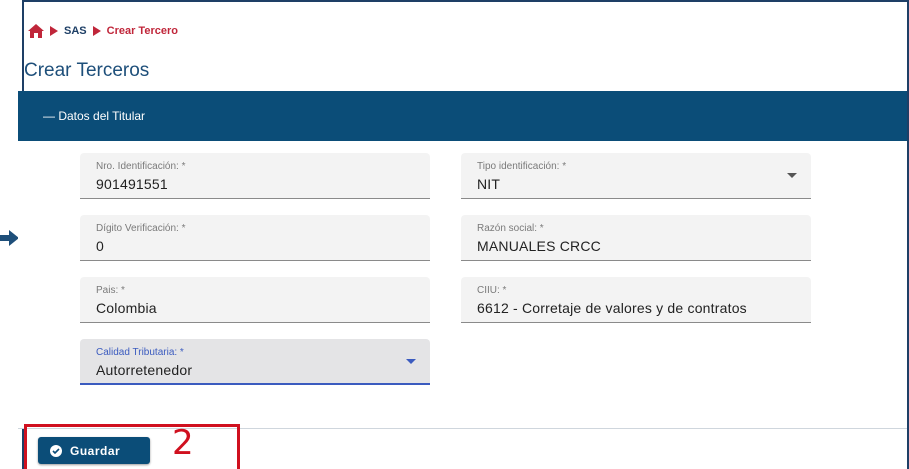 The image size is (909, 469). Describe the element at coordinates (87, 70) in the screenshot. I see `page-title: Crear Terceros` at that location.